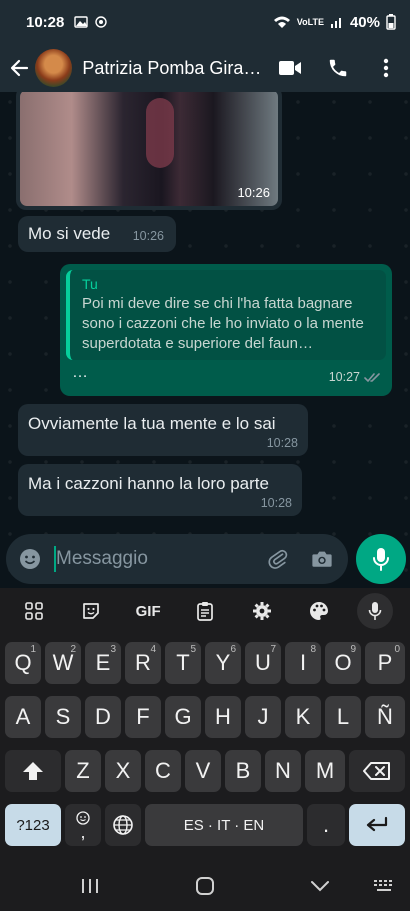  Describe the element at coordinates (123, 771) in the screenshot. I see `key-x: X` at that location.